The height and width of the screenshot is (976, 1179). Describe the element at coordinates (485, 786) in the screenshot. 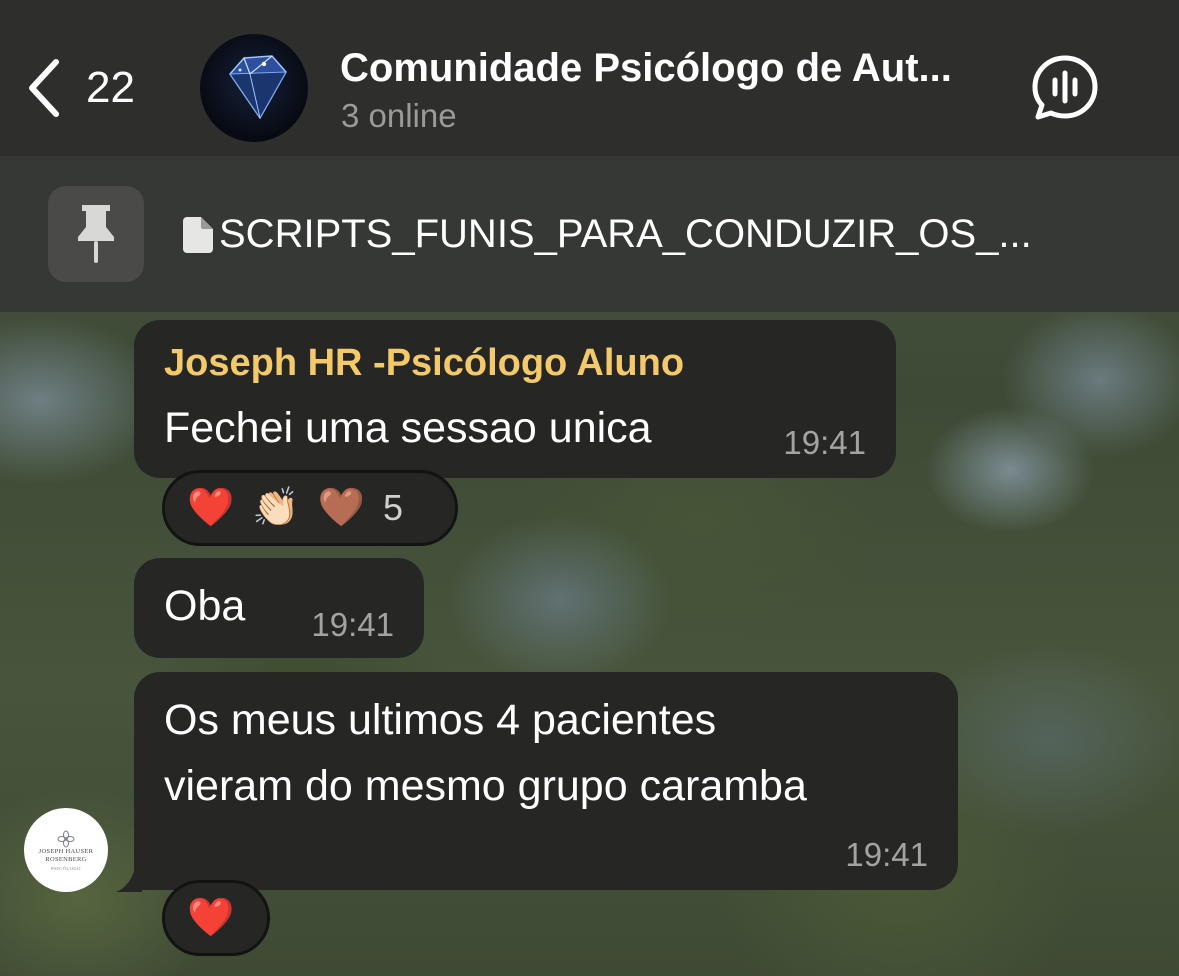

I see `message-text-line: vieram do mesmo grupo caramba` at that location.